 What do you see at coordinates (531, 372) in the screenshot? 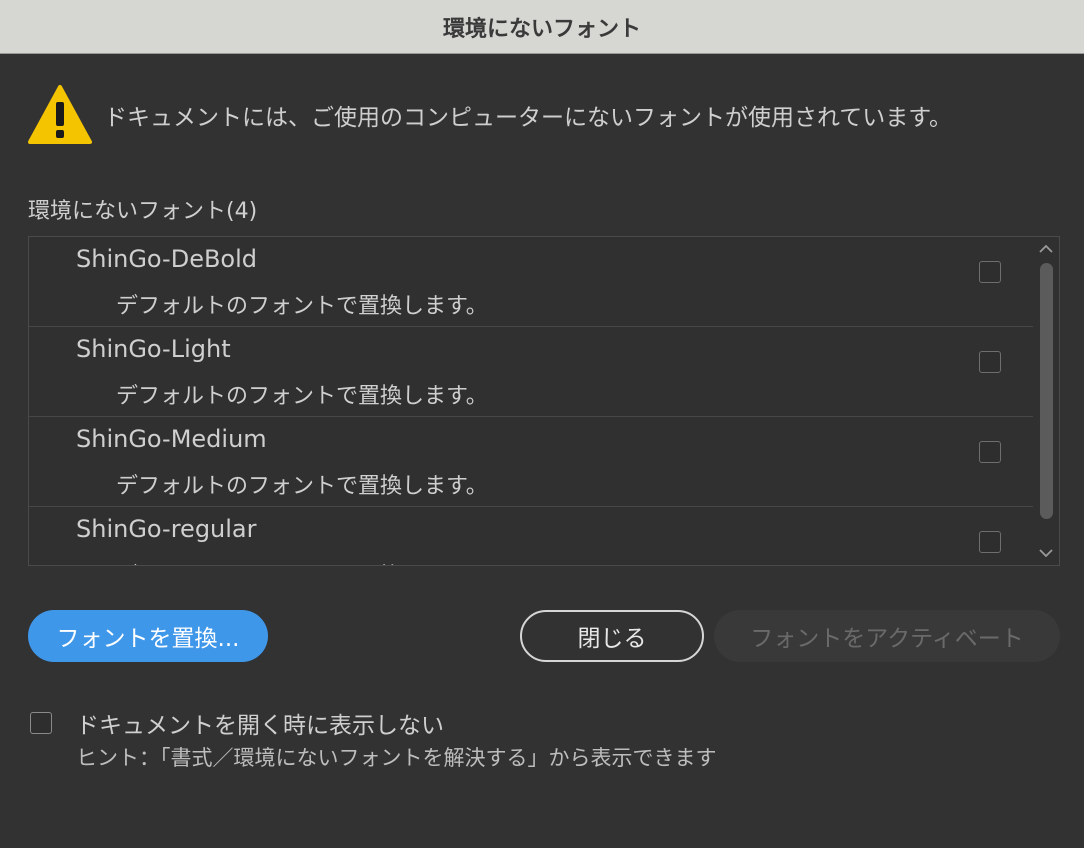
I see `font-row: ShinGo-Light デフォルトのフォントで置換します。` at bounding box center [531, 372].